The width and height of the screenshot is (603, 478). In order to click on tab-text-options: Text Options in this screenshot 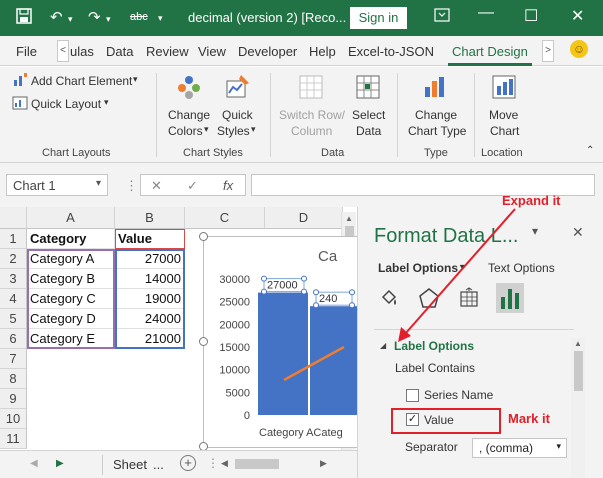, I will do `click(521, 268)`.